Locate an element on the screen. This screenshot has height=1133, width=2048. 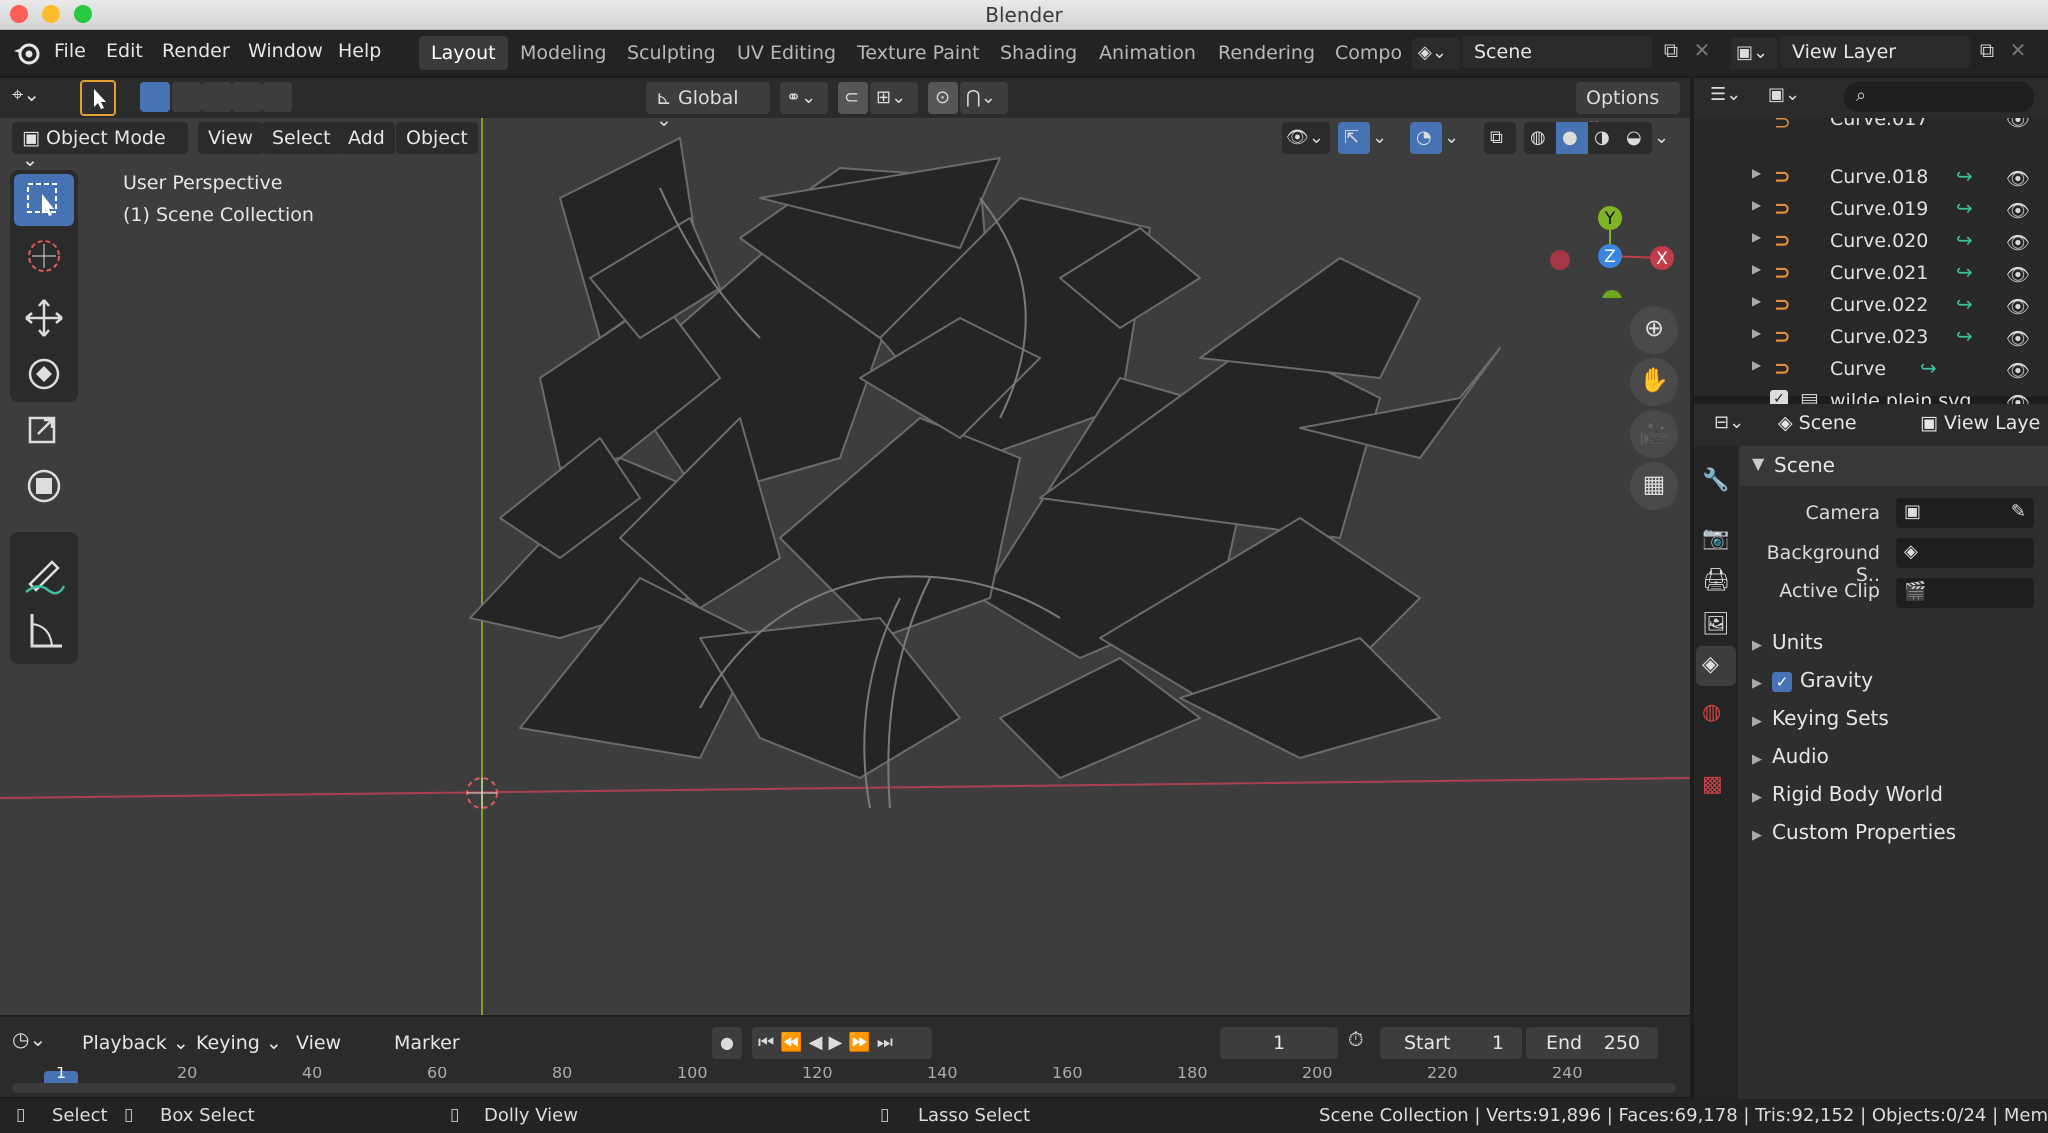
delete-view-layer-icon: ✕ is located at coordinates (2018, 53).